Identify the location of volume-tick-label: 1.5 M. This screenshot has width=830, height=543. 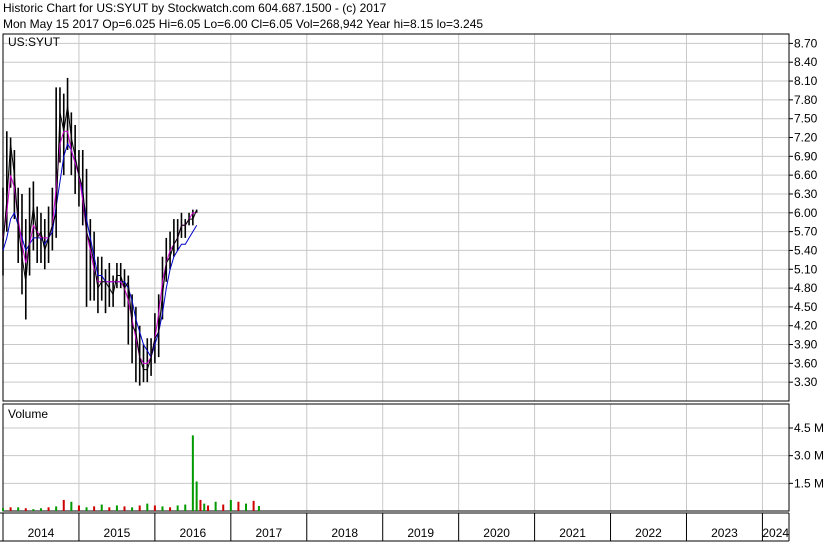
(809, 483).